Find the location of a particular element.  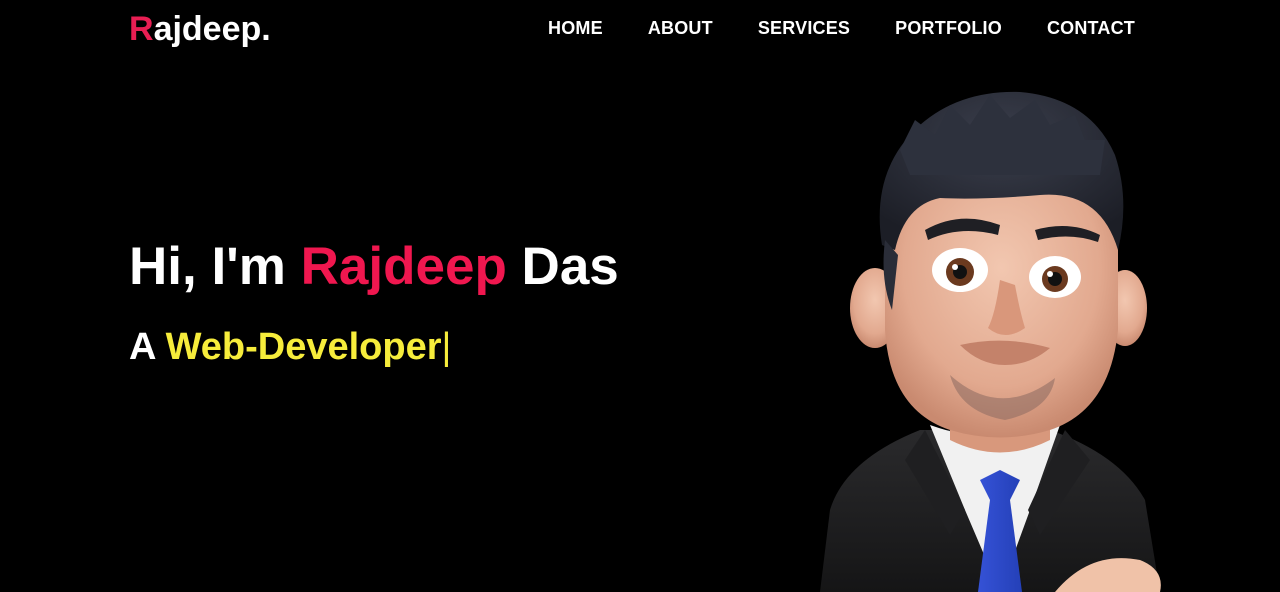

main-nav: HOME ABOUT SERVICES PORTFOLIO CONTACT is located at coordinates (819, 28).